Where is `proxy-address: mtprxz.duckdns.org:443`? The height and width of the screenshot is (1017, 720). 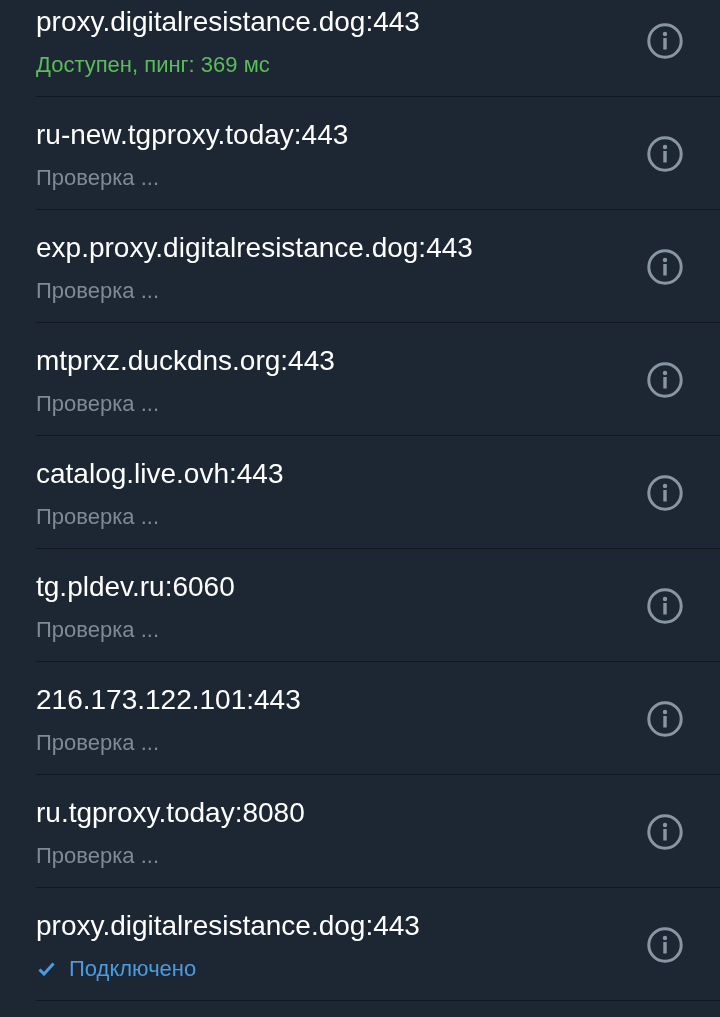 proxy-address: mtprxz.duckdns.org:443 is located at coordinates (185, 361).